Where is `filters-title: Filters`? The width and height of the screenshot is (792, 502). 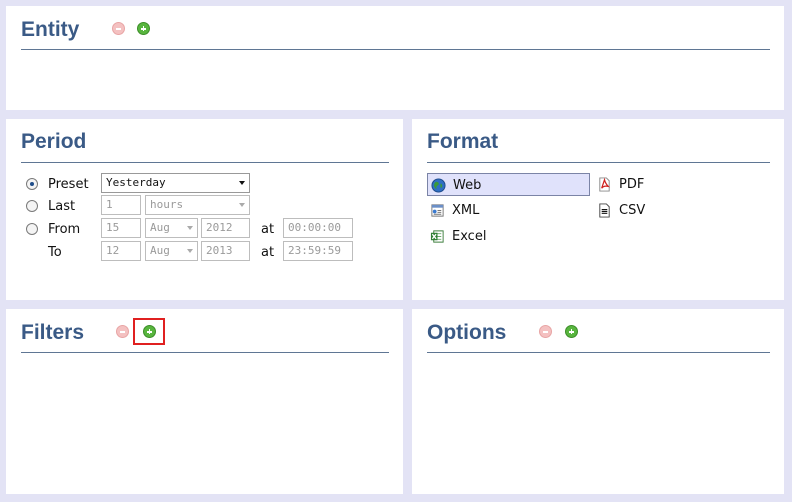 filters-title: Filters is located at coordinates (53, 332).